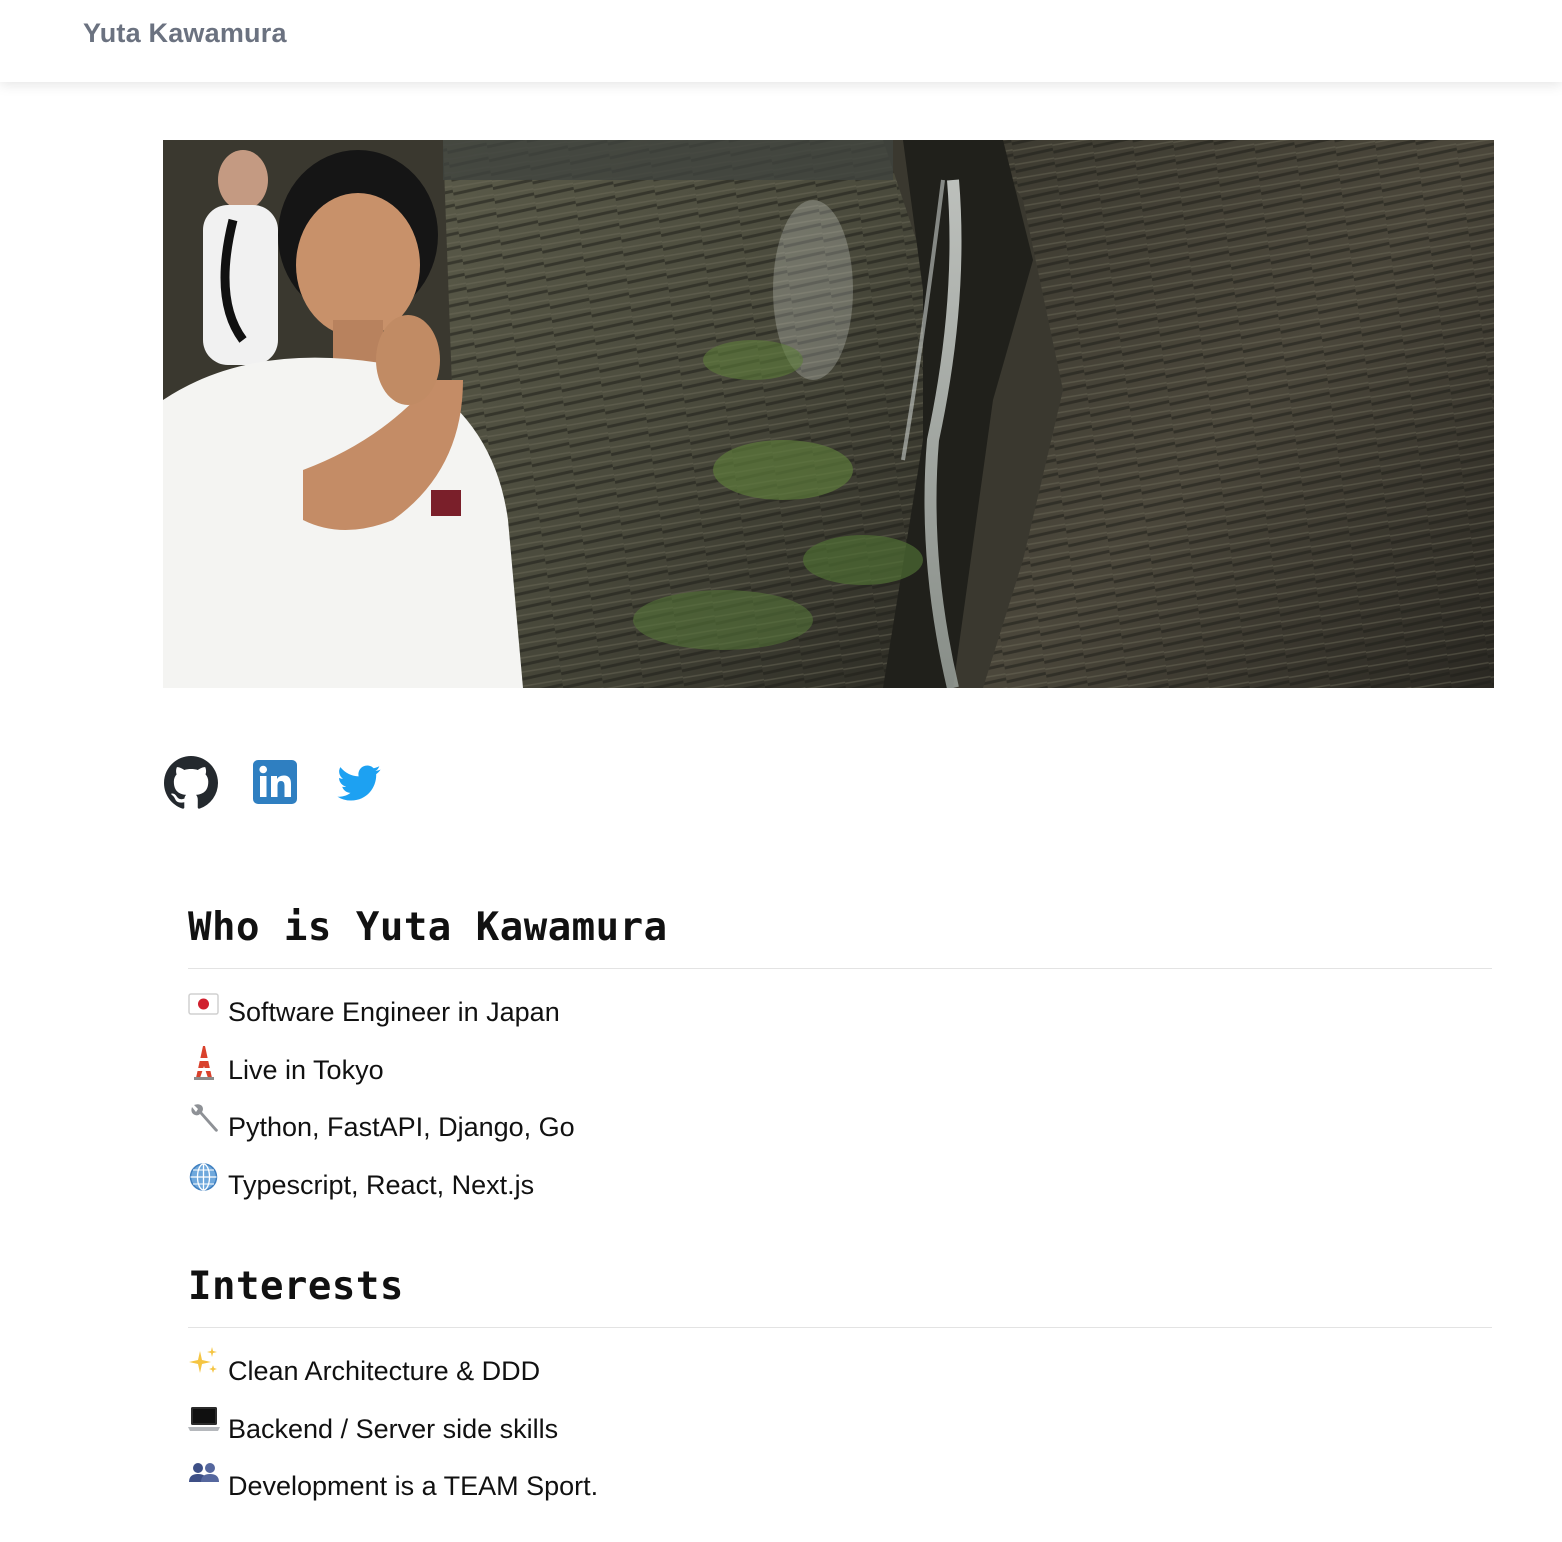  Describe the element at coordinates (208, 1179) in the screenshot. I see `globe-icon` at that location.